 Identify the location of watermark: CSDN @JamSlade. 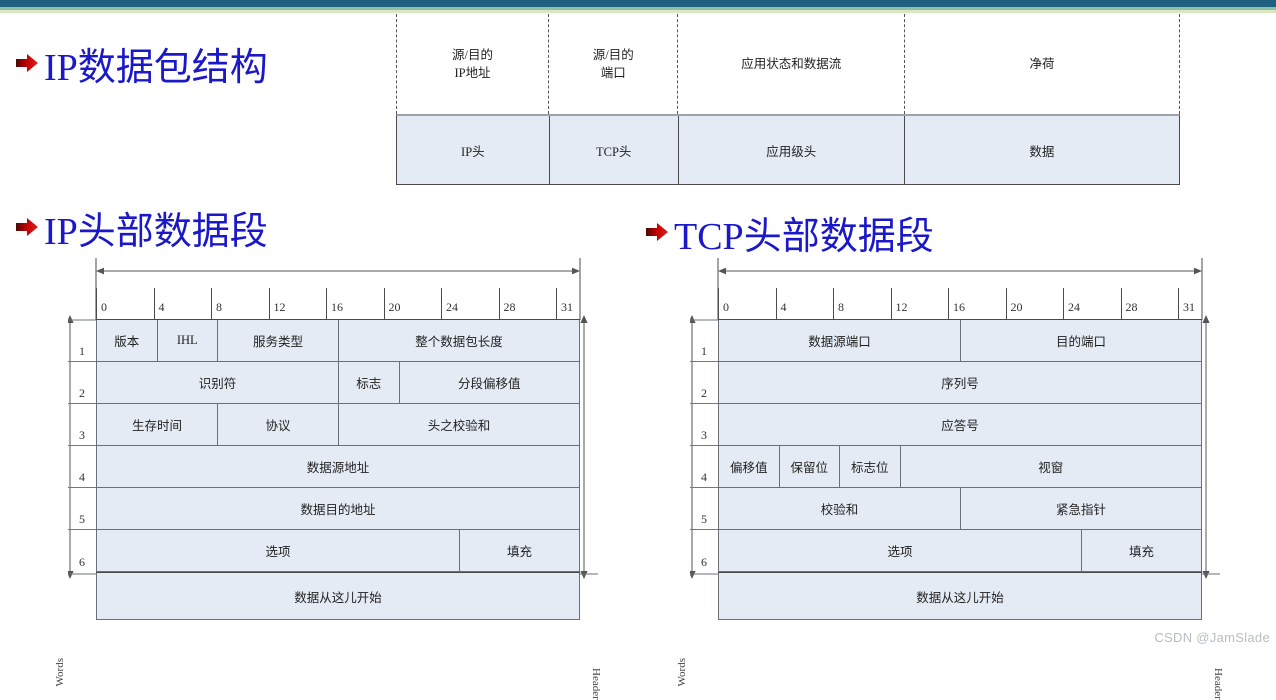
(1212, 637).